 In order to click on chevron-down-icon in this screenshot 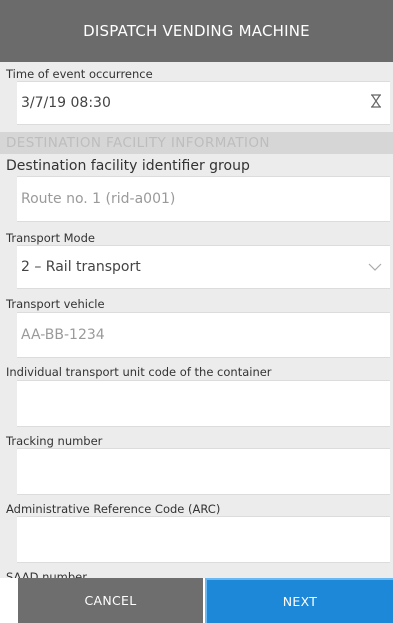, I will do `click(375, 267)`.